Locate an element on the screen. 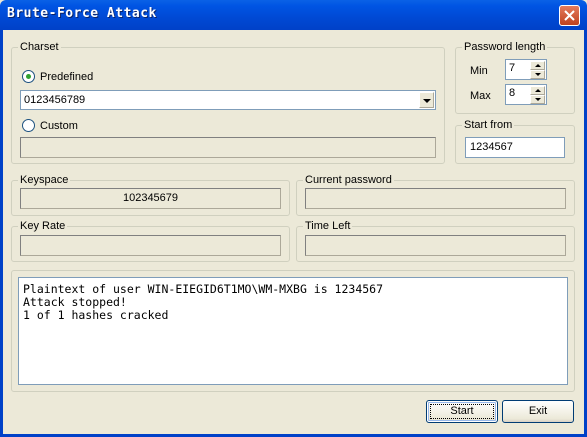  start-from-input: 1234567 is located at coordinates (515, 147).